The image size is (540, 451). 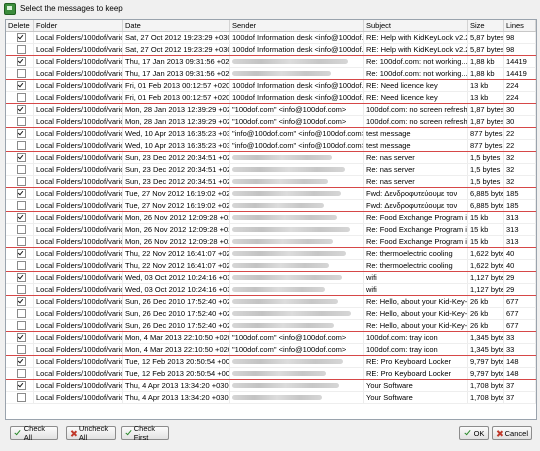 What do you see at coordinates (512, 433) in the screenshot?
I see `cancel-button: Cancel` at bounding box center [512, 433].